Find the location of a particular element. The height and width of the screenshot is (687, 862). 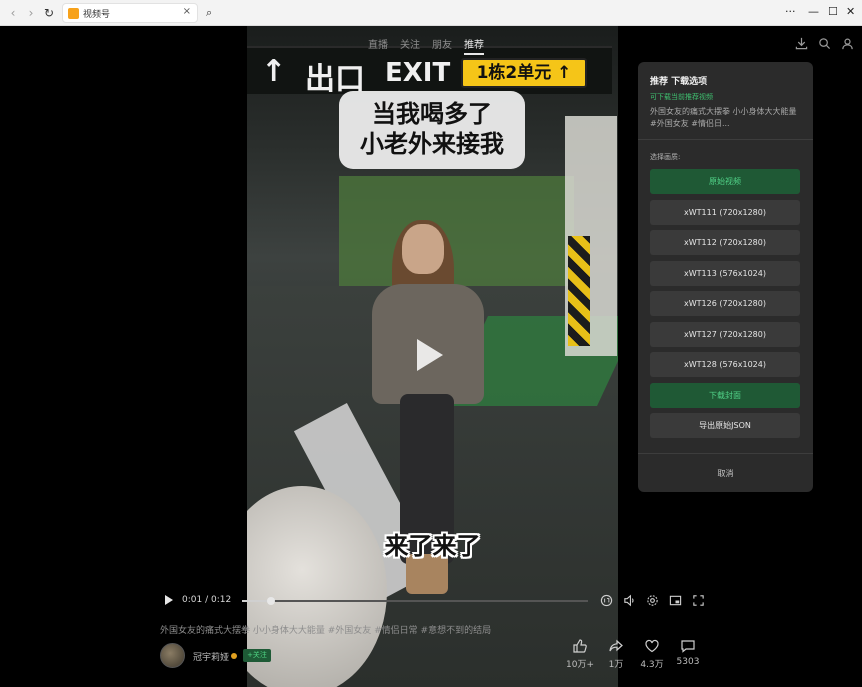

export-json-button: 导出原始JSON is located at coordinates (725, 425).